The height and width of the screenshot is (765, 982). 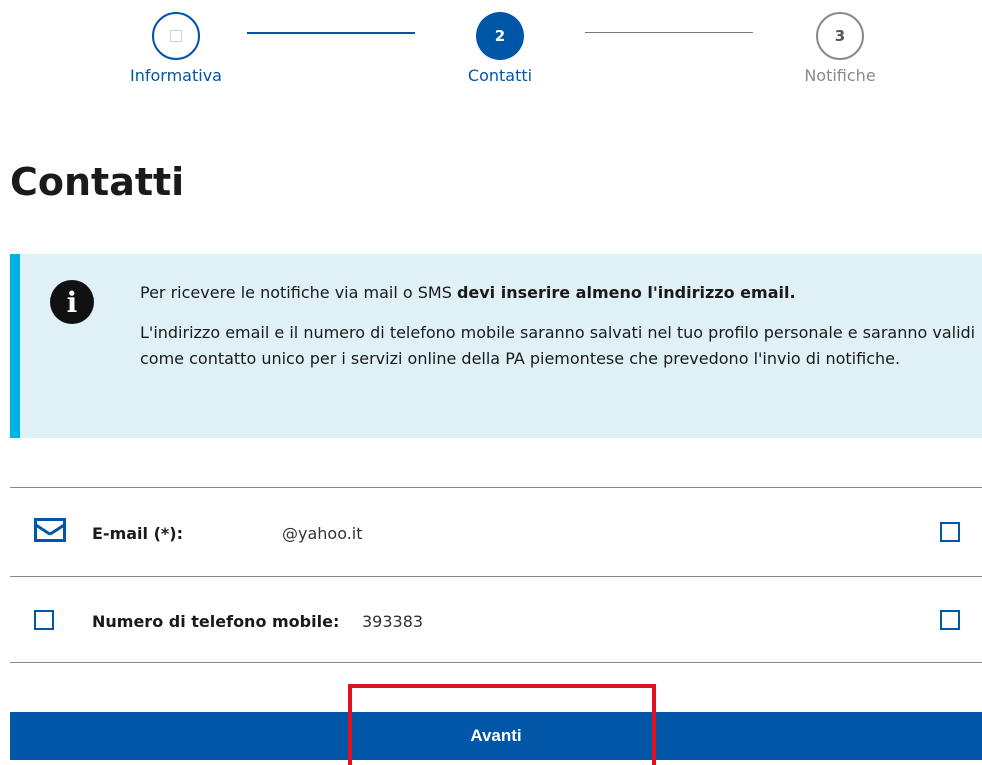 What do you see at coordinates (216, 621) in the screenshot?
I see `phone-label: Numero di telefono mobile:` at bounding box center [216, 621].